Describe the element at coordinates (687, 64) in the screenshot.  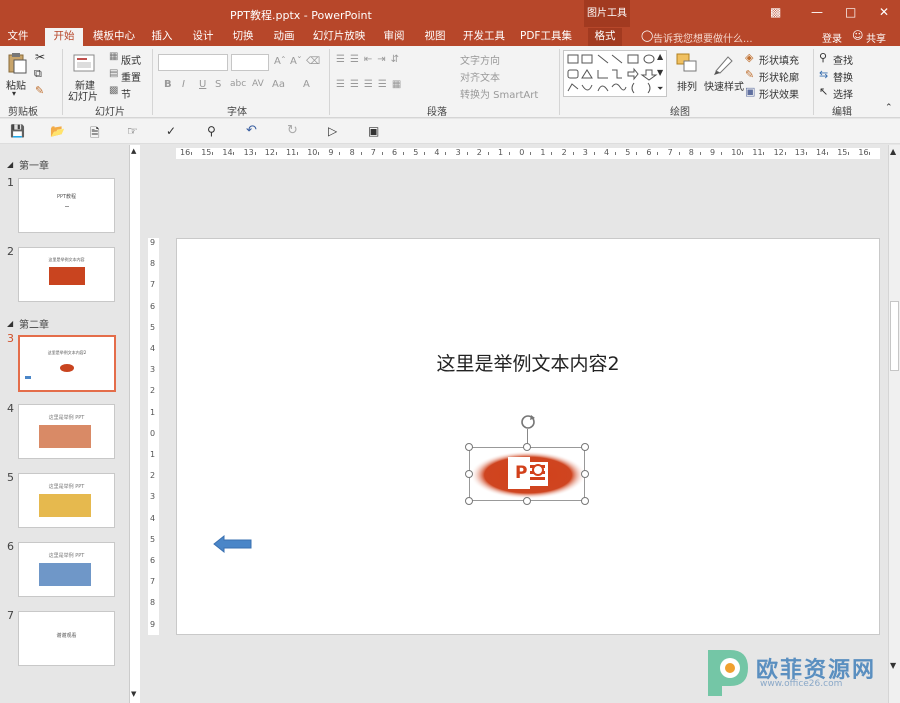
I see `arrange-icon` at that location.